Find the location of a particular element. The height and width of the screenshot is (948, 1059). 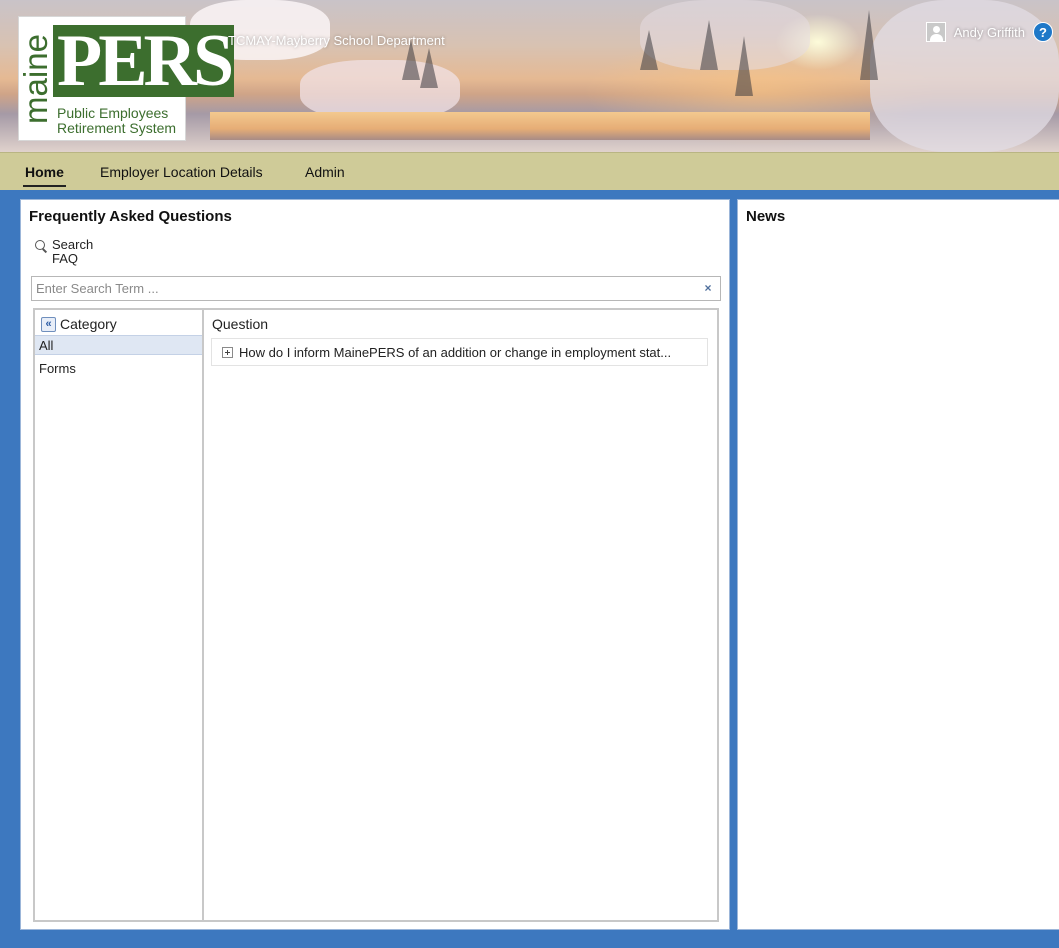

search-faq-label: Search FAQ is located at coordinates (73, 251).